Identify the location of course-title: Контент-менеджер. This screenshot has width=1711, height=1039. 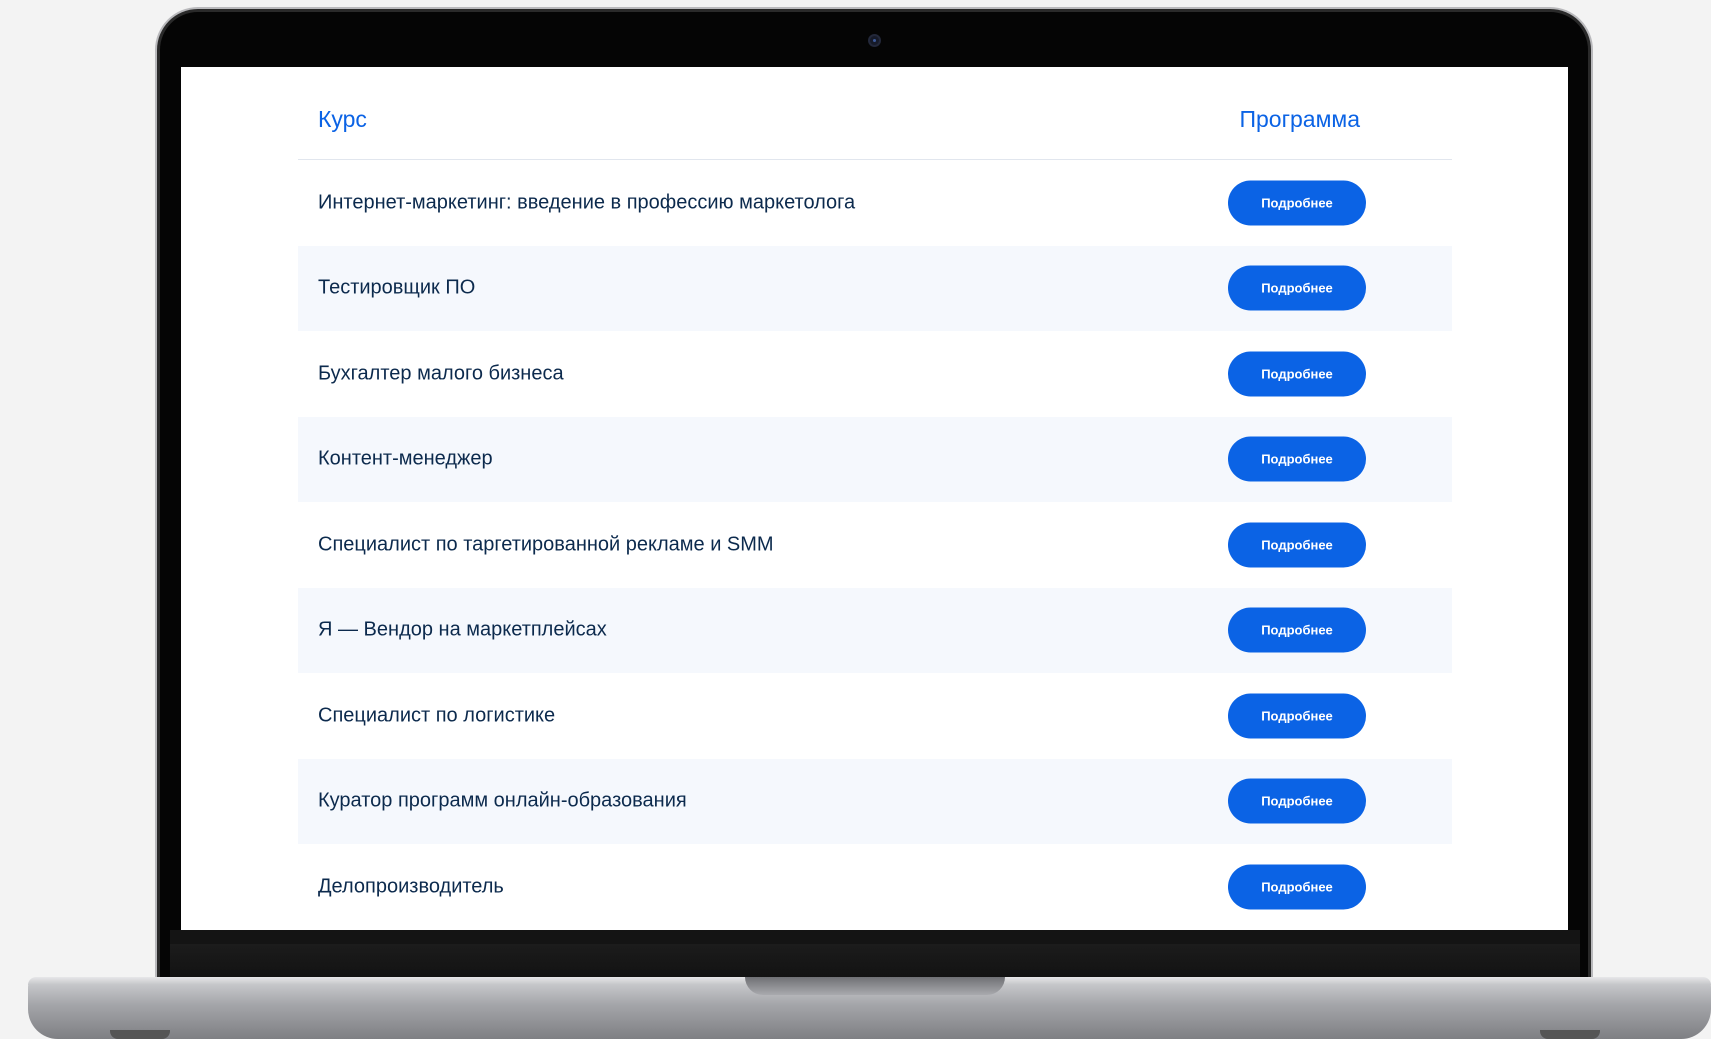
(405, 458).